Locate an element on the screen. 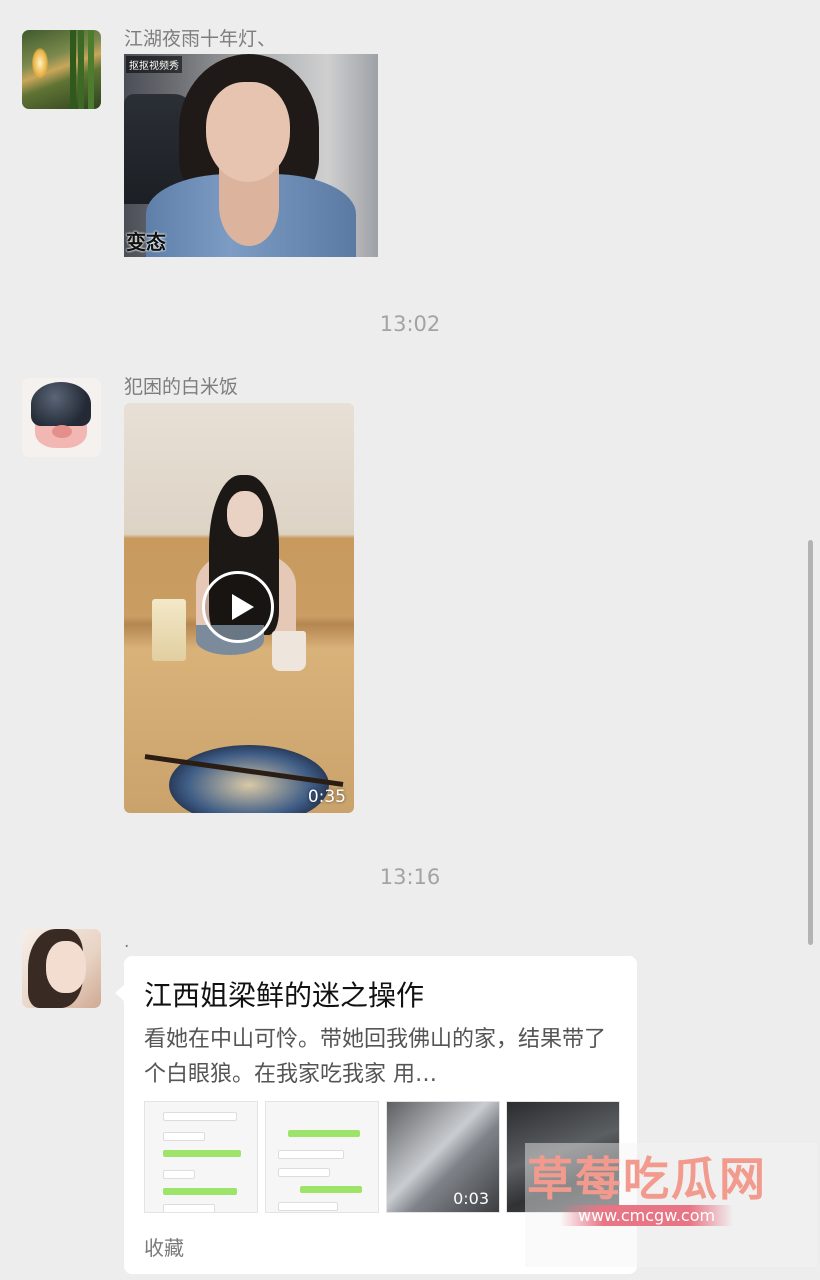 This screenshot has height=1280, width=820. card-source-label: 收藏 is located at coordinates (164, 1248).